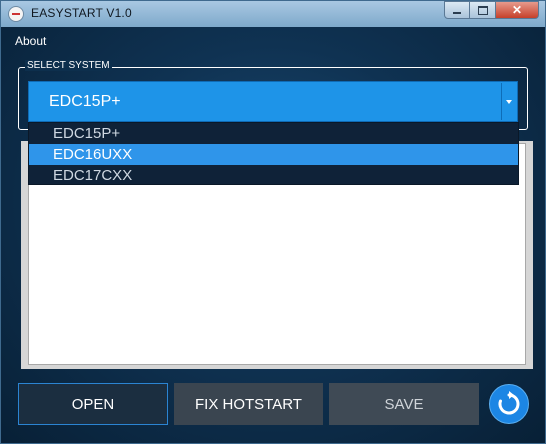  Describe the element at coordinates (248, 404) in the screenshot. I see `fix-hotstart-button: FIX HOTSTART` at that location.